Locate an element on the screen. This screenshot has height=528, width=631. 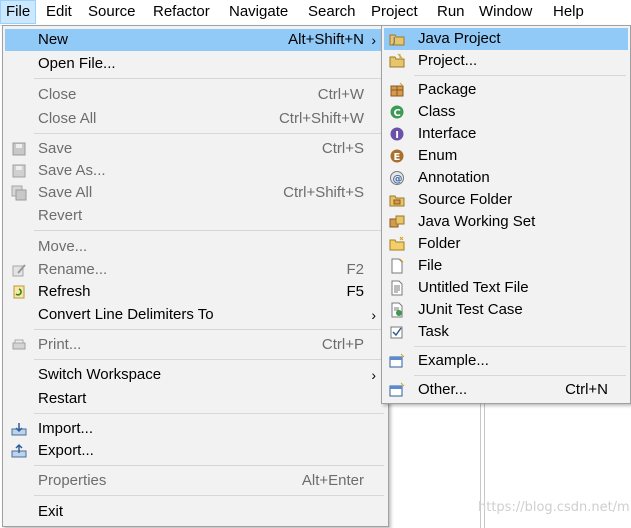
menu-edit: Edit is located at coordinates (59, 12).